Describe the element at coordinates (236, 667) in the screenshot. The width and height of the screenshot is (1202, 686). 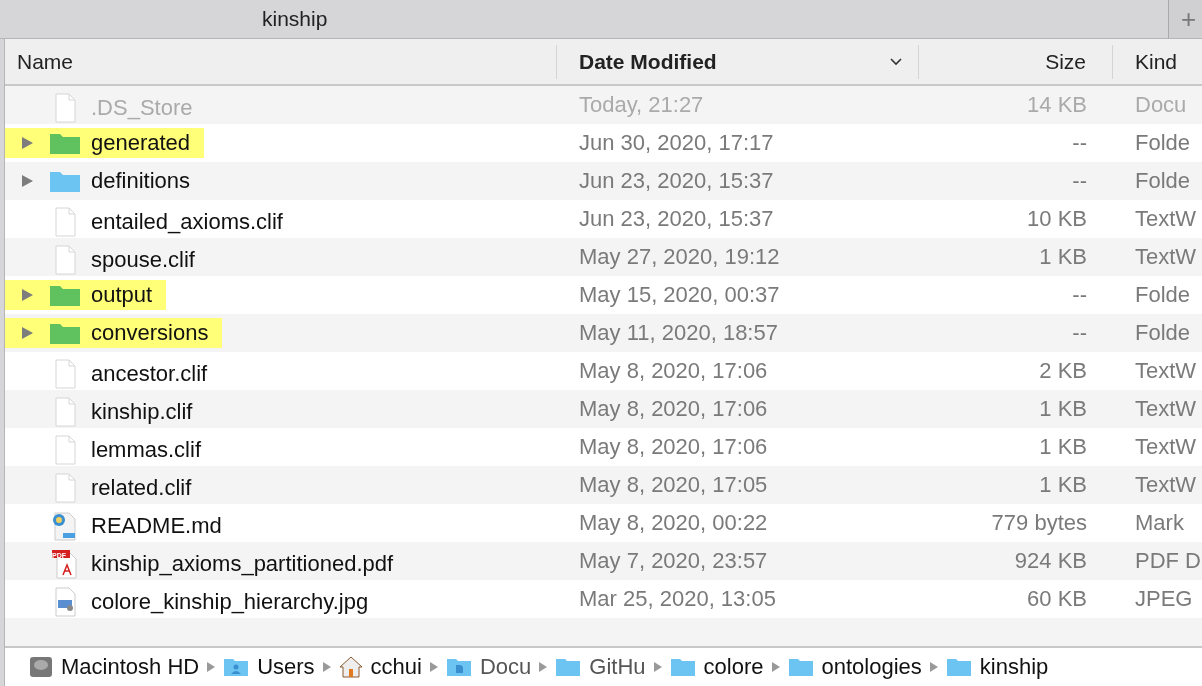
I see `users-folder-icon` at that location.